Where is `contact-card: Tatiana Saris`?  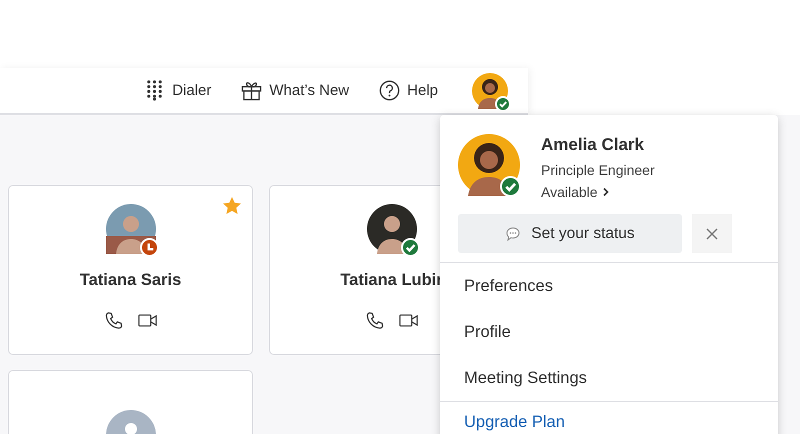 contact-card: Tatiana Saris is located at coordinates (130, 270).